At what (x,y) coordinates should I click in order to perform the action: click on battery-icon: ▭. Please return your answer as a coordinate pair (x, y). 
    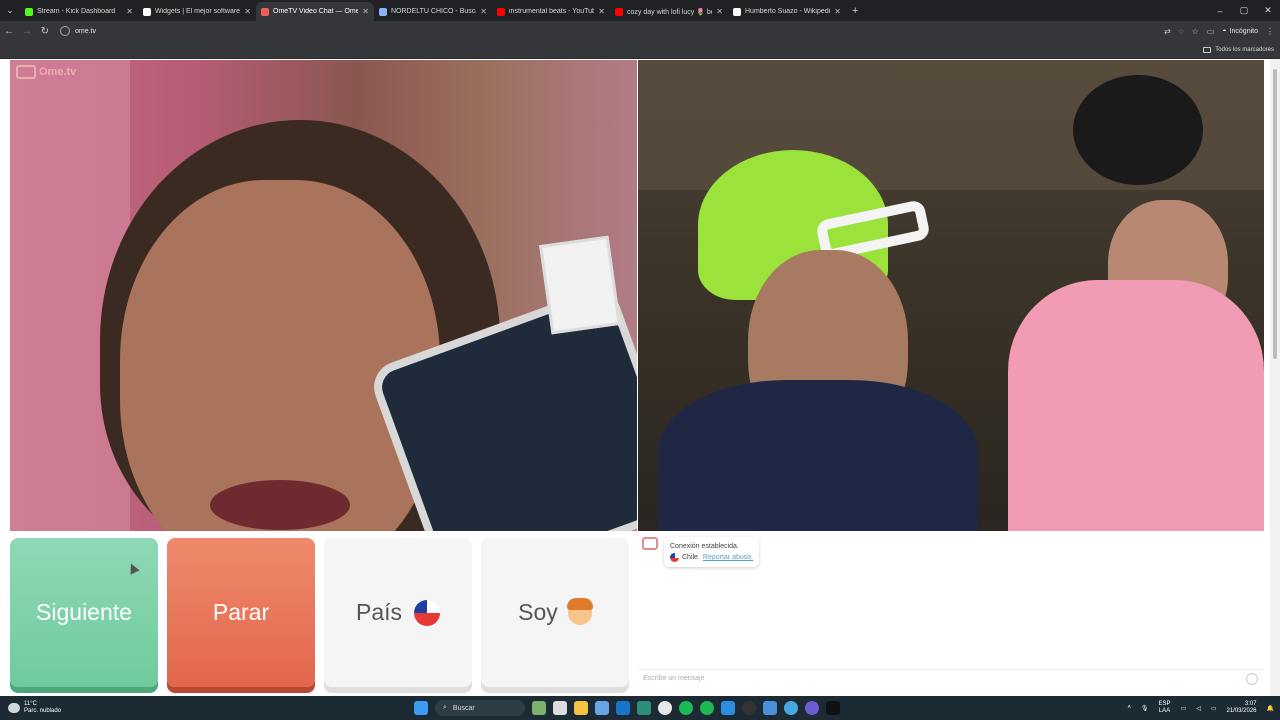
    Looking at the image, I should click on (1214, 708).